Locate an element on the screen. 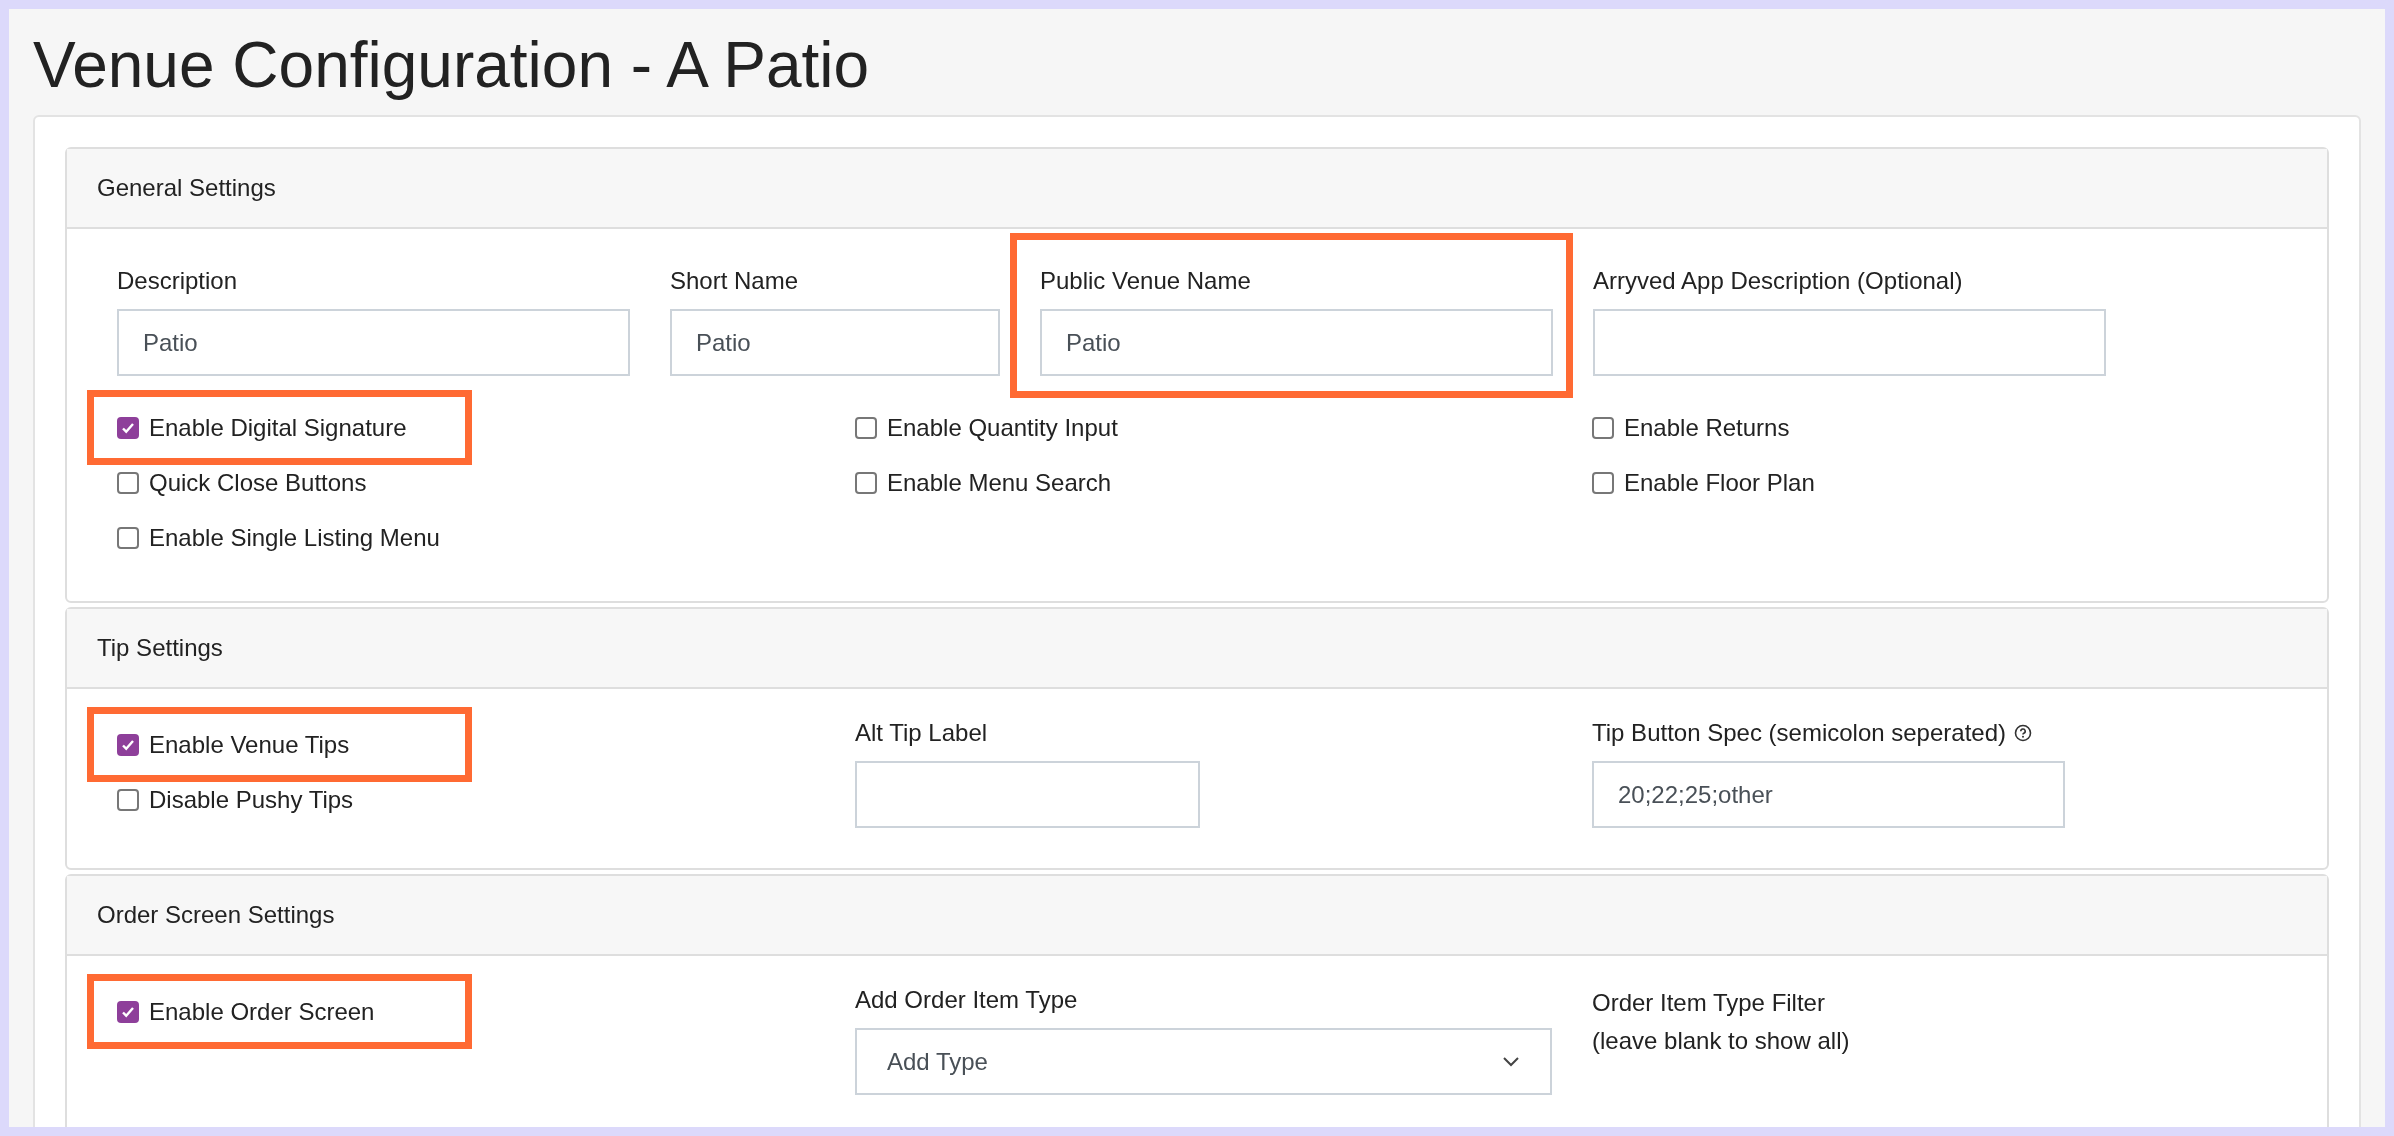  field-label: (leave blank to show all) is located at coordinates (1721, 1041).